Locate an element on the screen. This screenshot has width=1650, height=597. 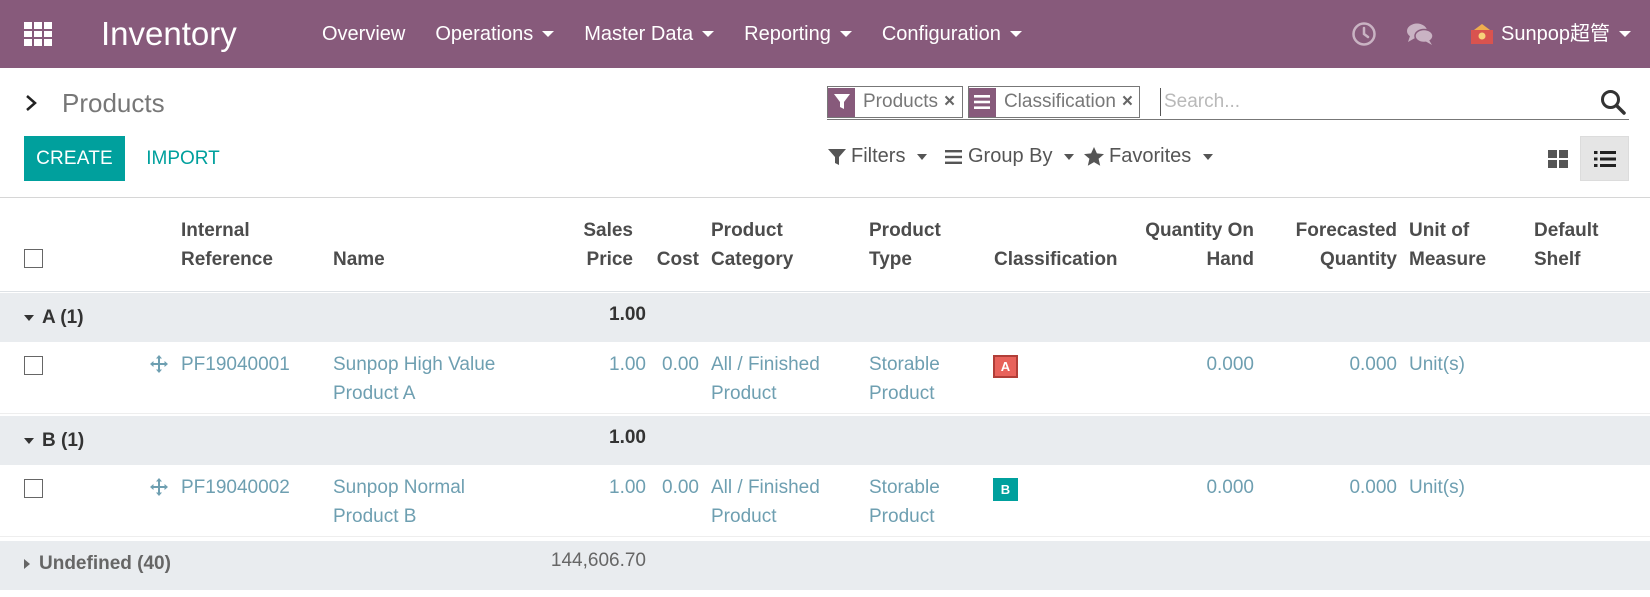
import-button: IMPORT is located at coordinates (183, 158).